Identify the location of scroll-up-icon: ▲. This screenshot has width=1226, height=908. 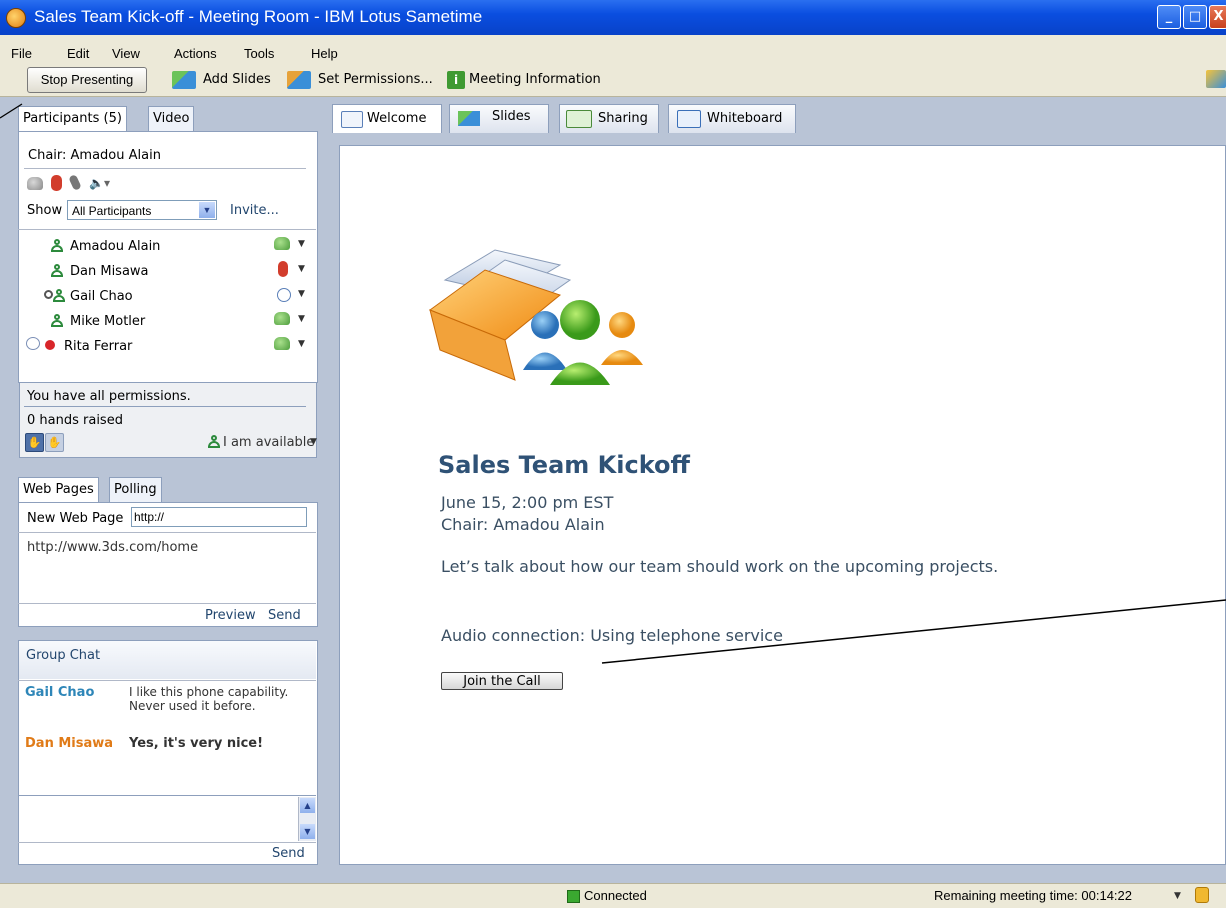
(307, 805).